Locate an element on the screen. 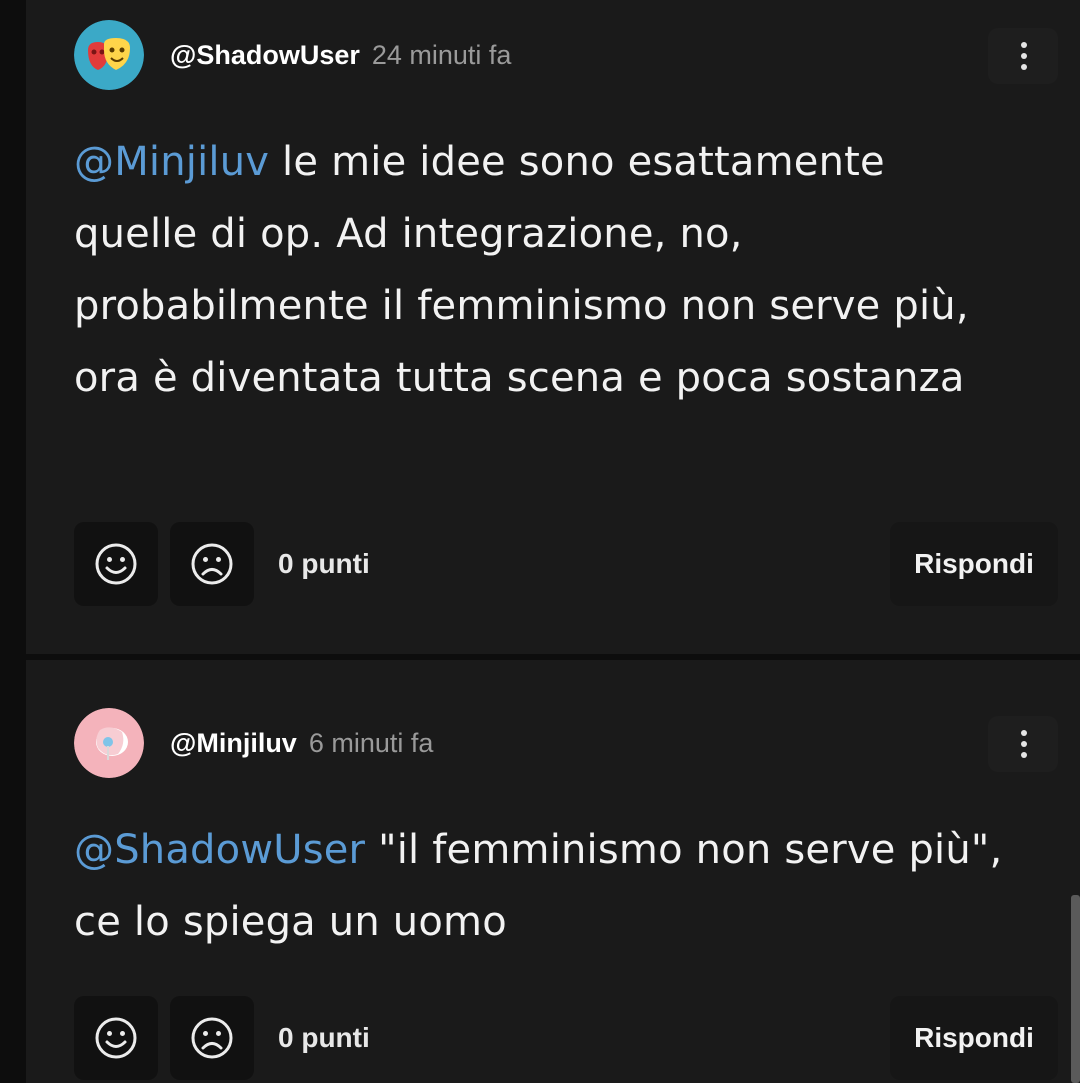  scrollbar is located at coordinates (1075, 989).